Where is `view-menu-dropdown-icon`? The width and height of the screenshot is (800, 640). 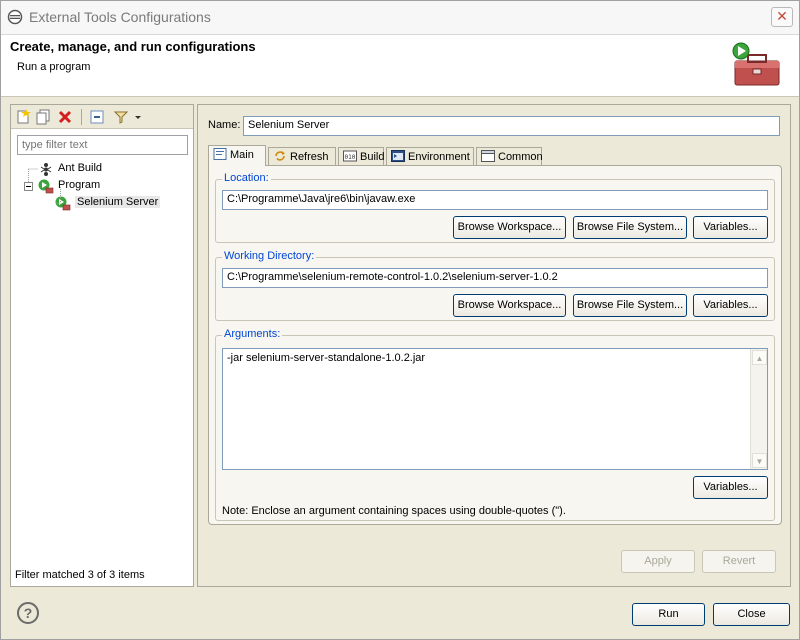
view-menu-dropdown-icon is located at coordinates (138, 117).